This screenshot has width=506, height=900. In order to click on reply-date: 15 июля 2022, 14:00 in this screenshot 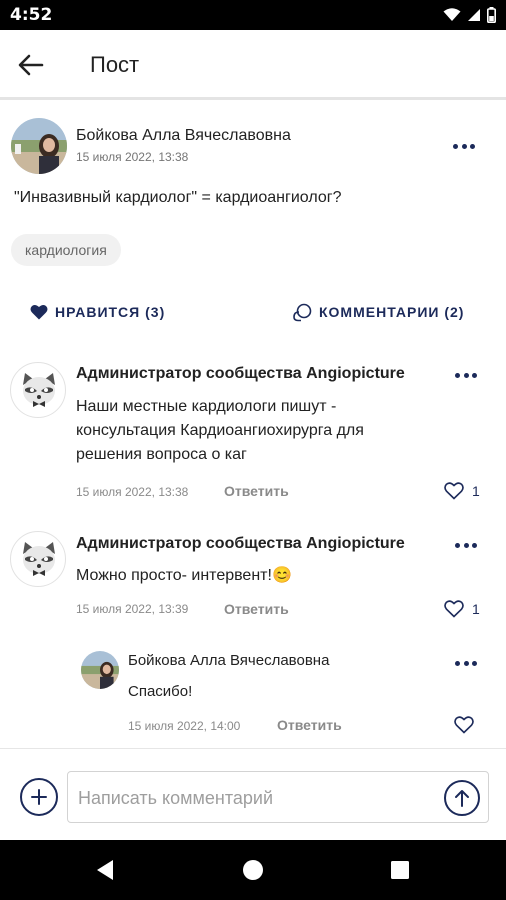, I will do `click(184, 726)`.